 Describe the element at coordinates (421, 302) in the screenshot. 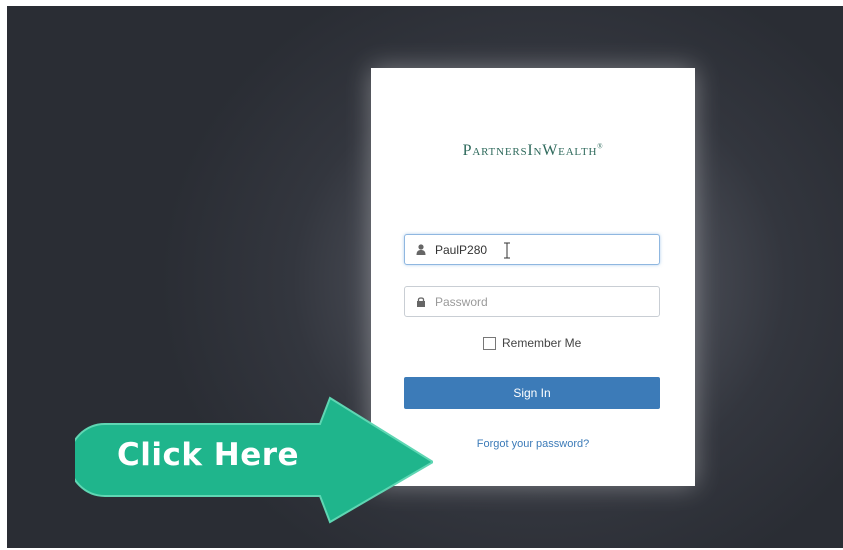

I see `lock-icon` at that location.